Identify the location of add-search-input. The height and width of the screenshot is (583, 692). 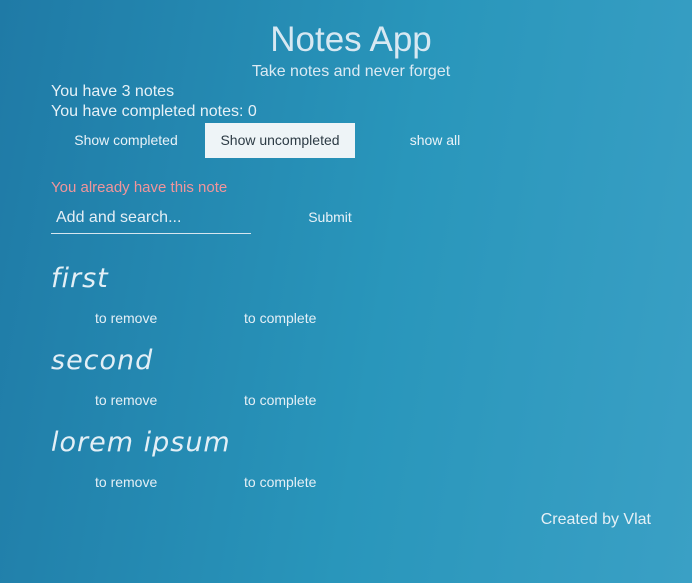
(151, 218).